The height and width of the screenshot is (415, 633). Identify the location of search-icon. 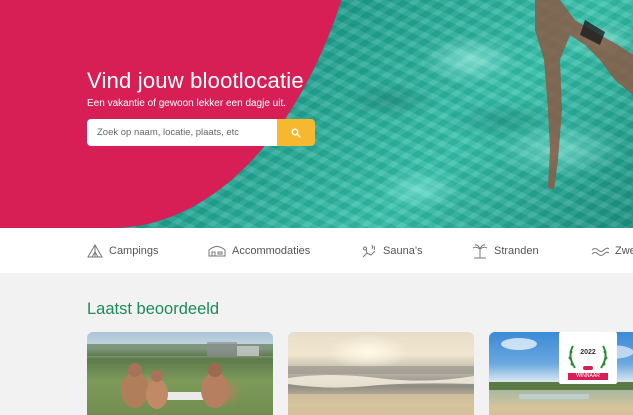
(296, 133).